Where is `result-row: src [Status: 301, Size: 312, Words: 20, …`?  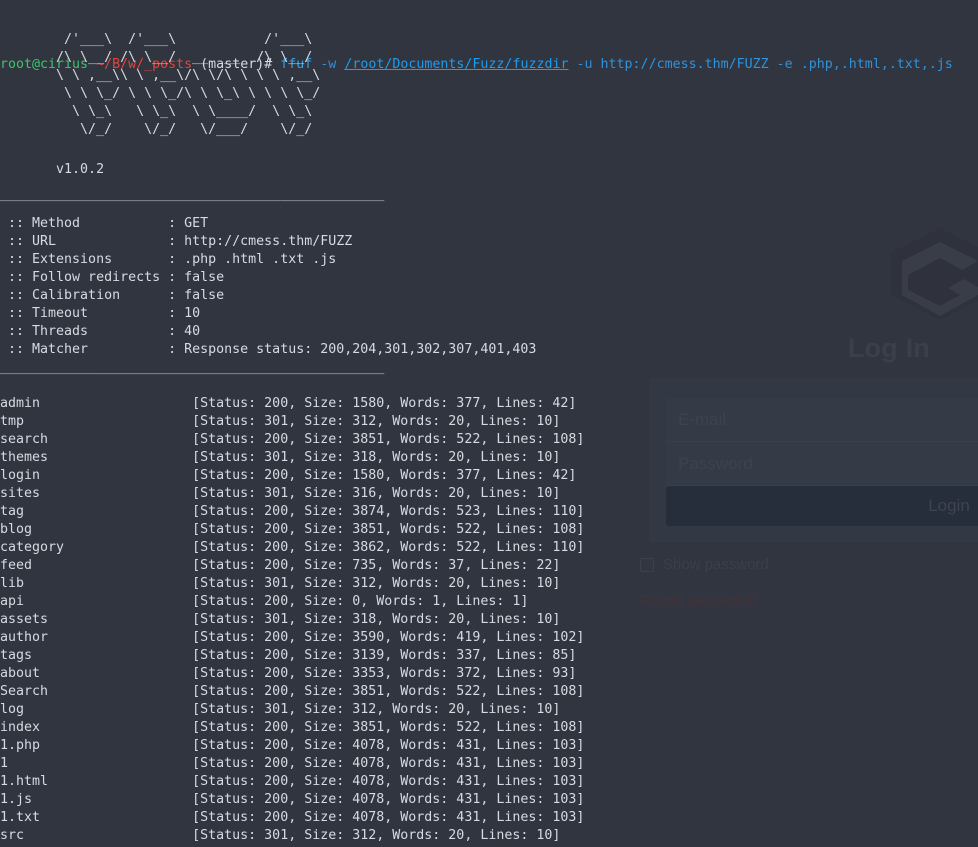
result-row: src [Status: 301, Size: 312, Words: 20, … is located at coordinates (280, 835).